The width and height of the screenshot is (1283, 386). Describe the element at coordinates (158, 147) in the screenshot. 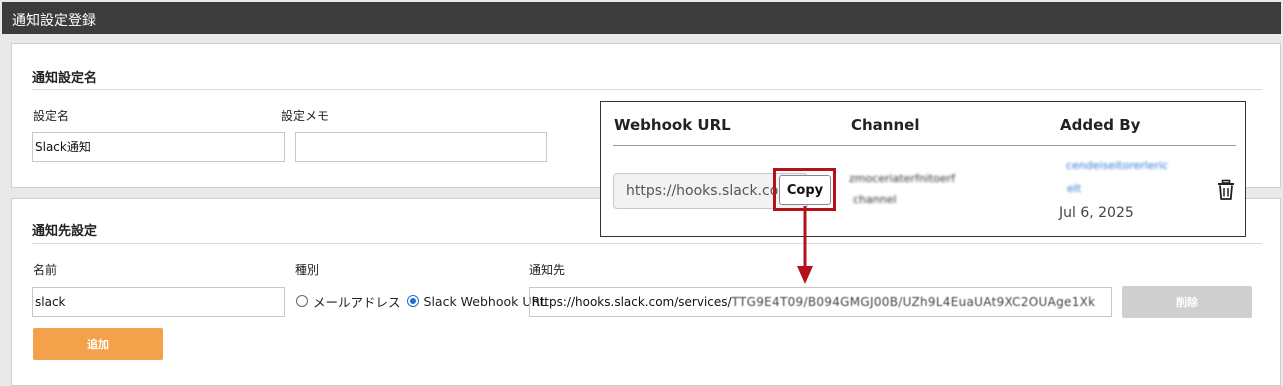

I see `setting-name-input: Slack通知` at that location.